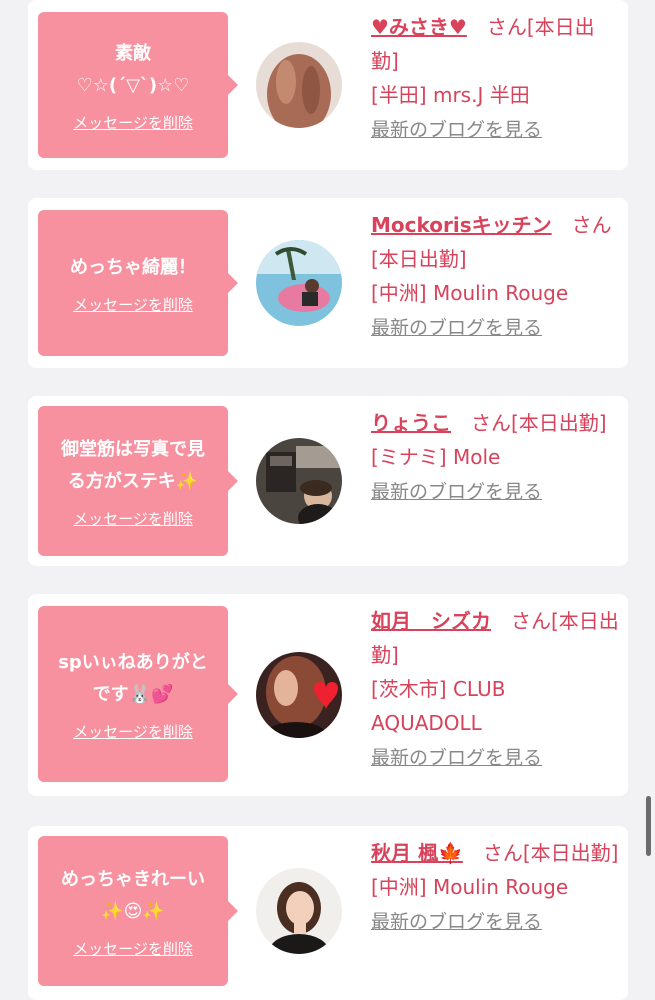 The height and width of the screenshot is (1000, 655). Describe the element at coordinates (436, 457) in the screenshot. I see `shop-info: [ミナミ] Mole` at that location.